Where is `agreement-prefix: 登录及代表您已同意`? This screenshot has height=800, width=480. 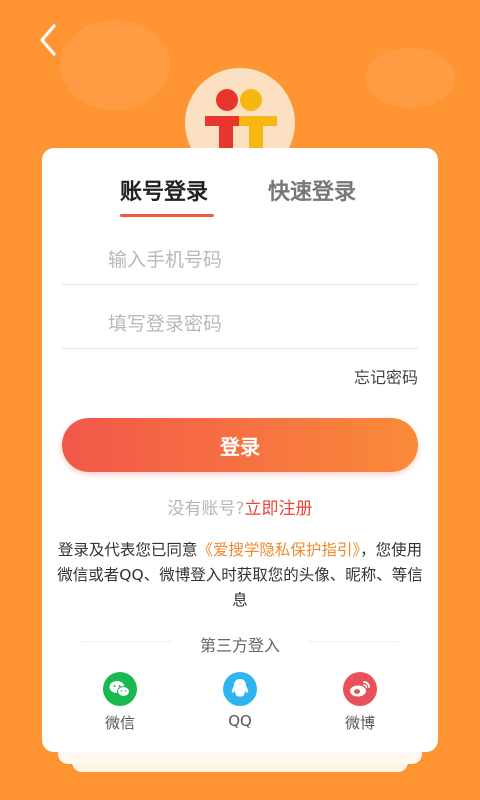 agreement-prefix: 登录及代表您已同意 is located at coordinates (127, 550).